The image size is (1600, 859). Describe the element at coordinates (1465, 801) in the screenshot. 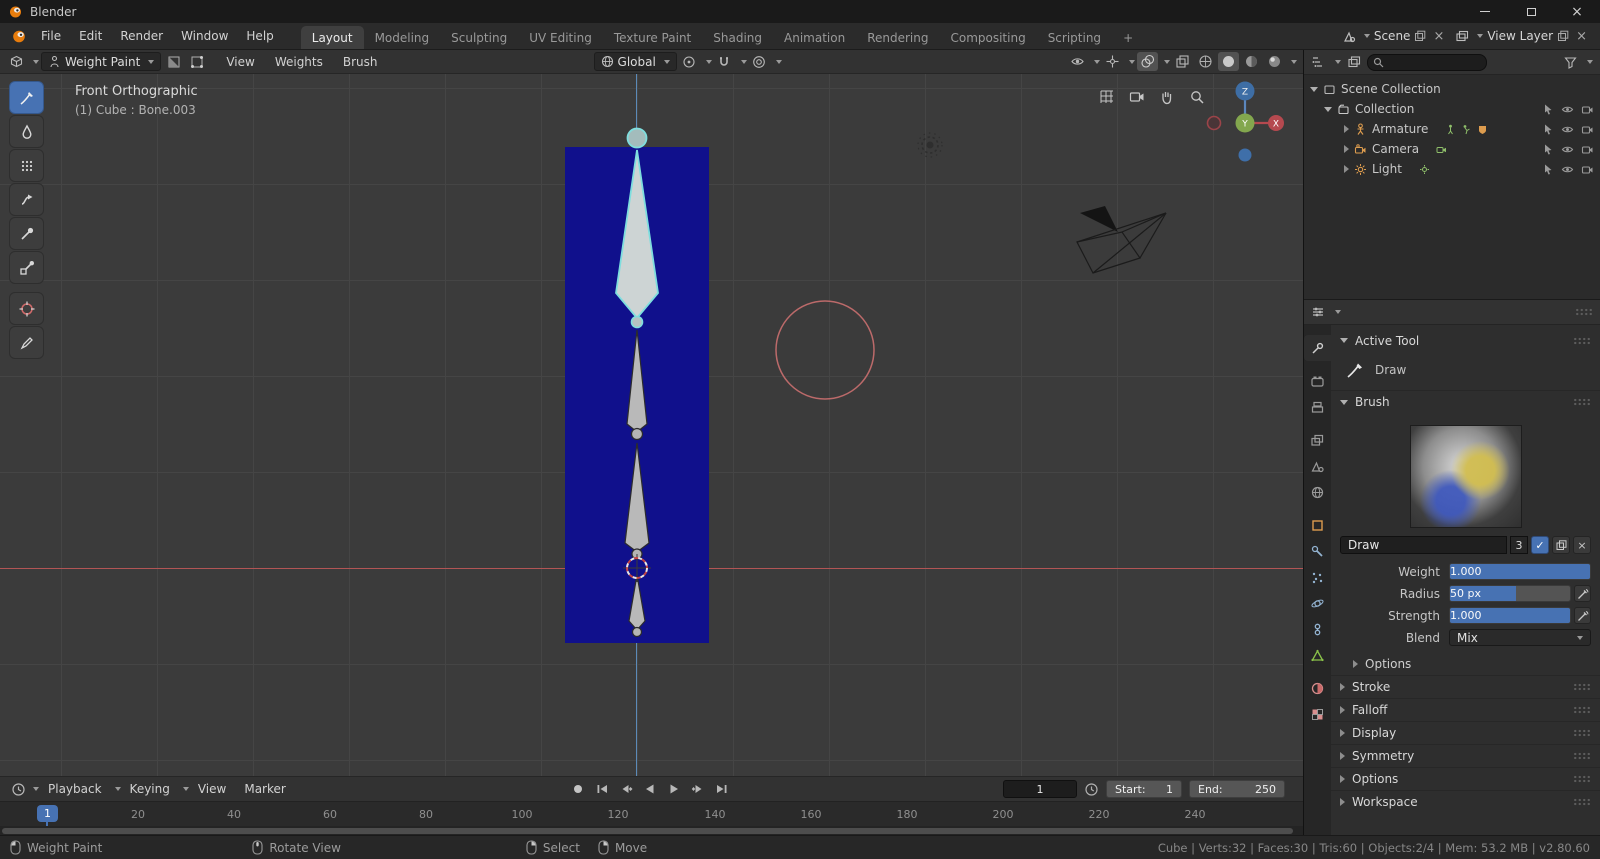

I see `workspace-panel-header: Workspace` at that location.